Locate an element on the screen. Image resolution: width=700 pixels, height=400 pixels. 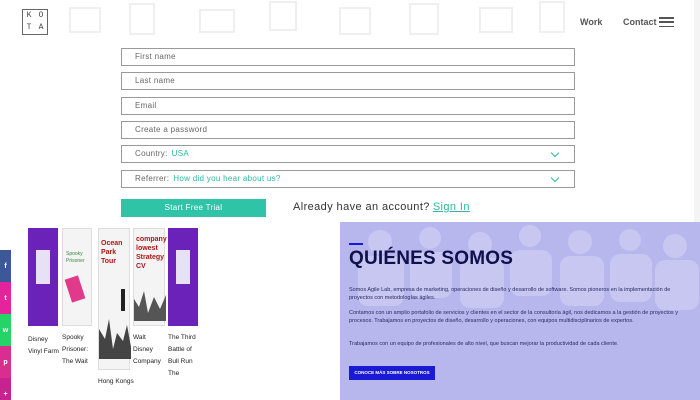
email-placeholder: Email is located at coordinates (146, 105).